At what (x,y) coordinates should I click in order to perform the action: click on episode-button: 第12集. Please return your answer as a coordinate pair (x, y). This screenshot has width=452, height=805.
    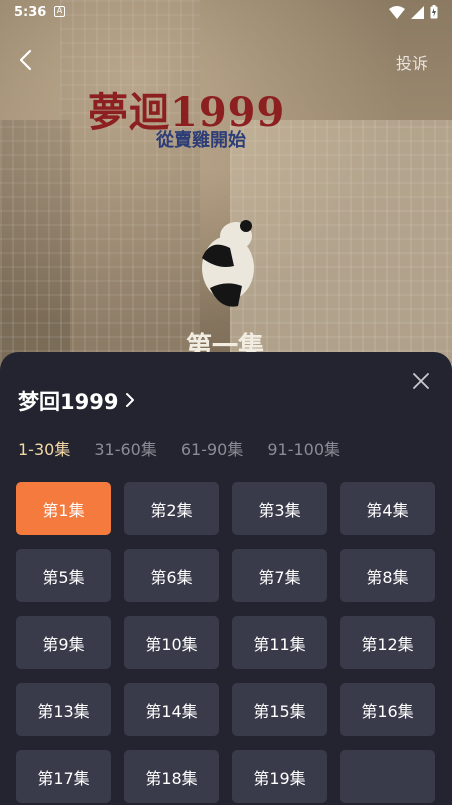
    Looking at the image, I should click on (387, 642).